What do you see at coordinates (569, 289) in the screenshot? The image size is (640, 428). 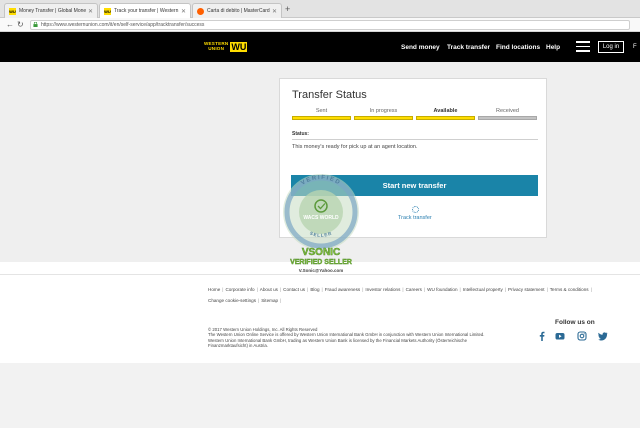 I see `footer-link-terms: Terms & conditions` at bounding box center [569, 289].